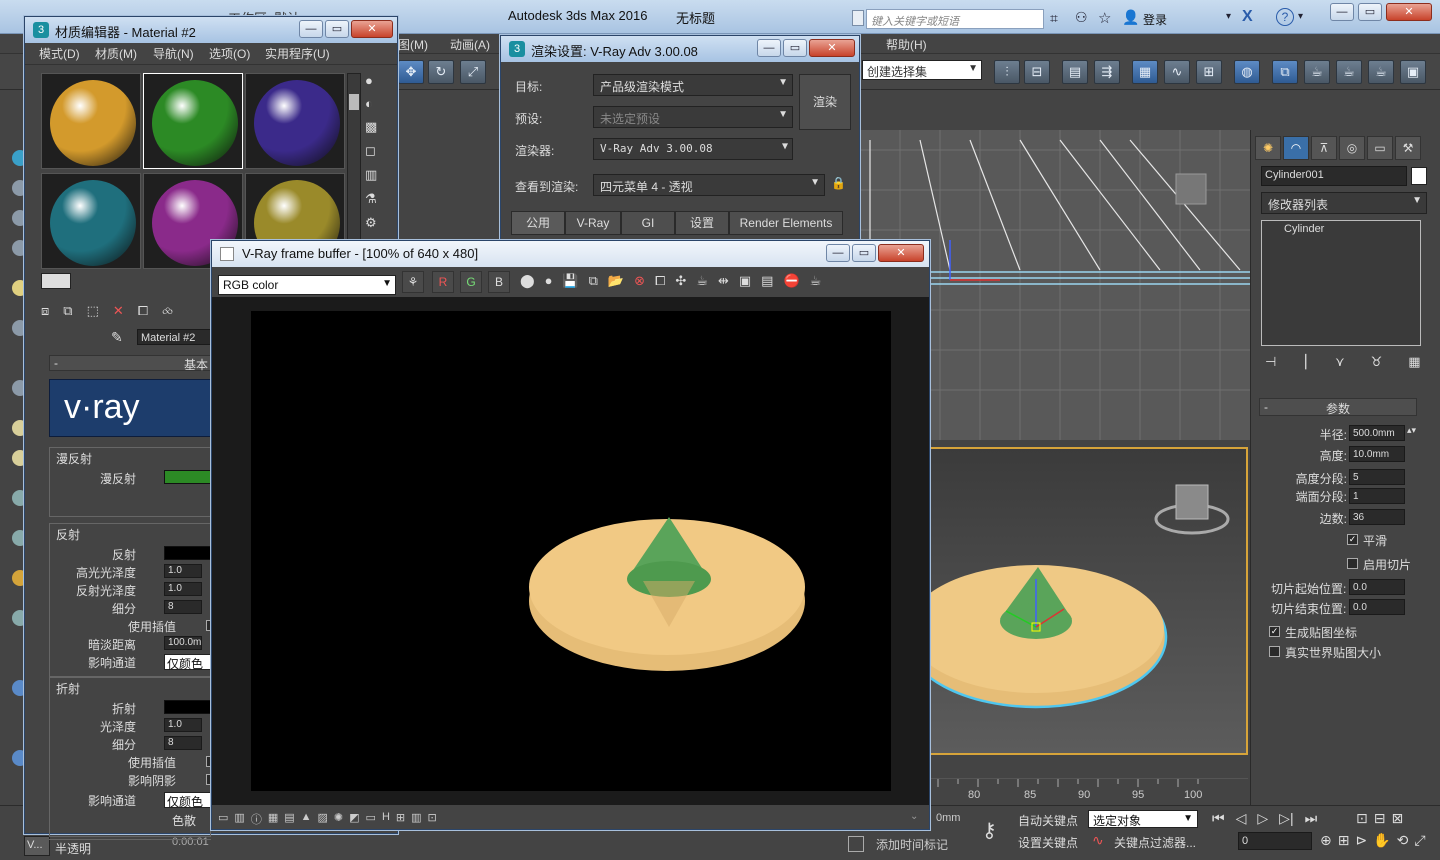 This screenshot has width=1440, height=860. What do you see at coordinates (1296, 148) in the screenshot?
I see `modify-tab-icon: ◠` at bounding box center [1296, 148].